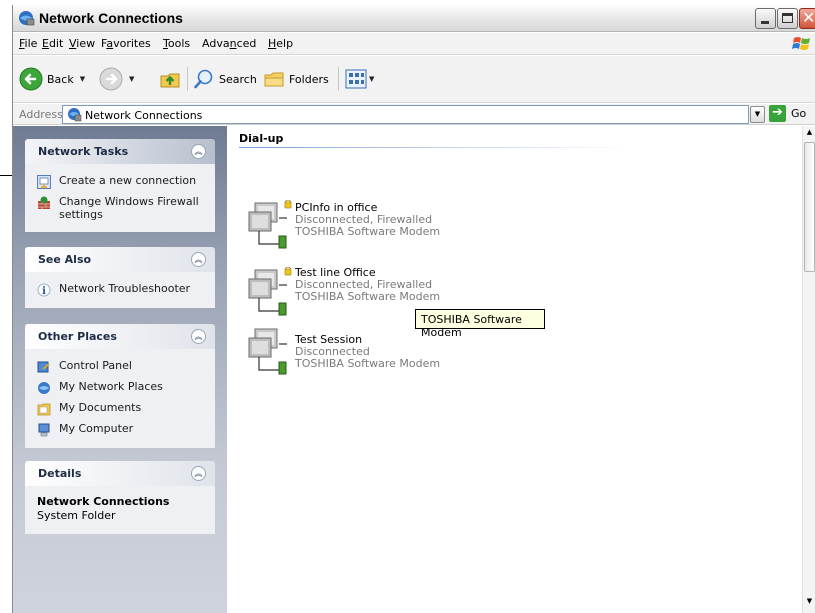 The height and width of the screenshot is (613, 815). I want to click on menu-file: File, so click(28, 43).